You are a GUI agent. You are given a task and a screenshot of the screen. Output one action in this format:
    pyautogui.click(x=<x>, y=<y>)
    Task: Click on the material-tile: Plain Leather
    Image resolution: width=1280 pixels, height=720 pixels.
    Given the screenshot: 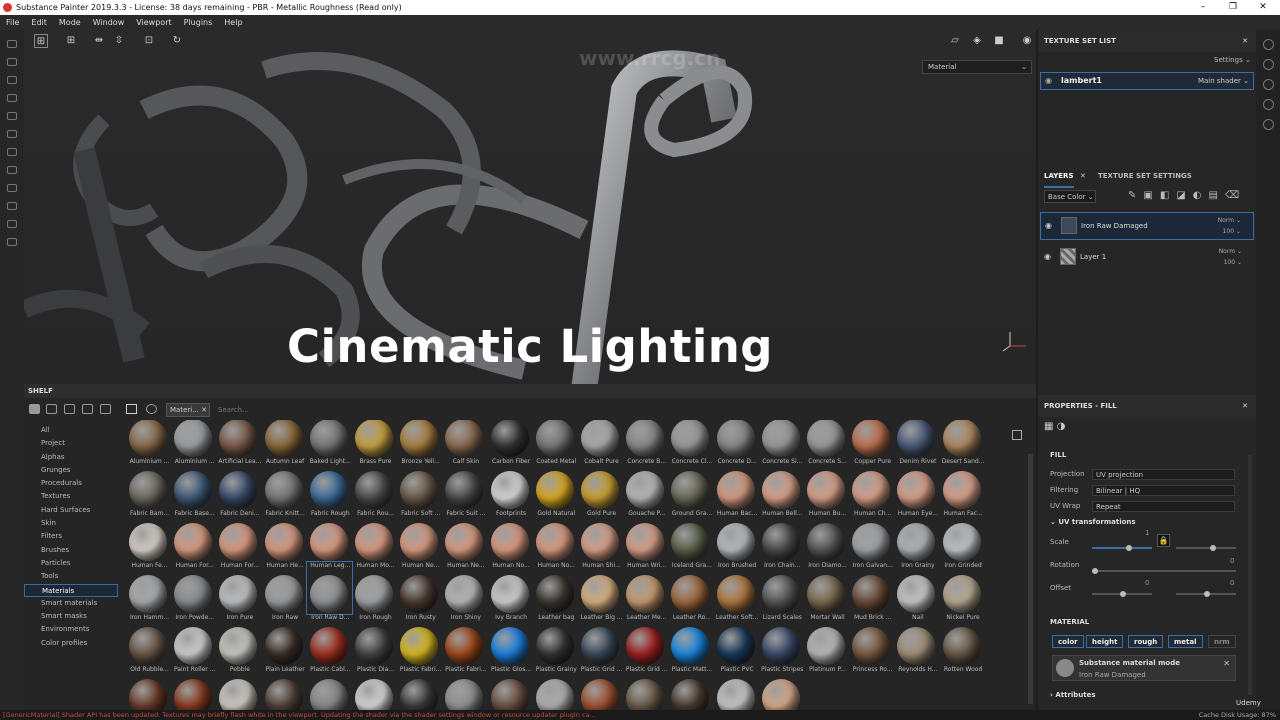 What is the action you would take?
    pyautogui.click(x=284, y=643)
    